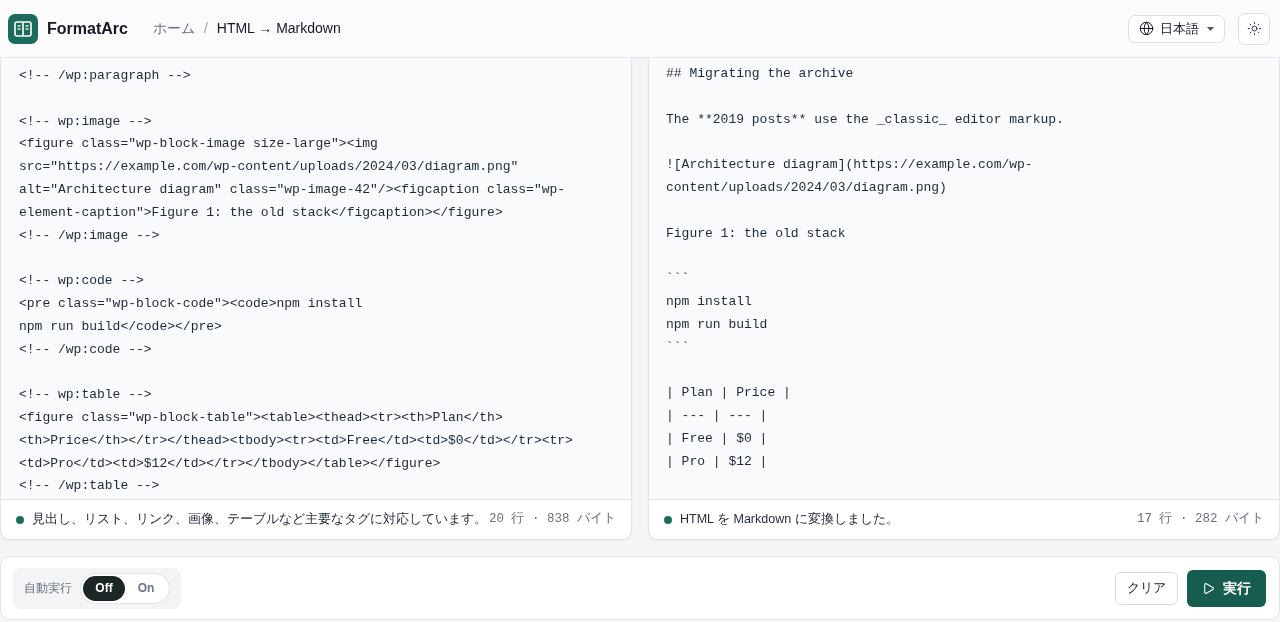  I want to click on code-line: | Free | $0 |, so click(717, 438).